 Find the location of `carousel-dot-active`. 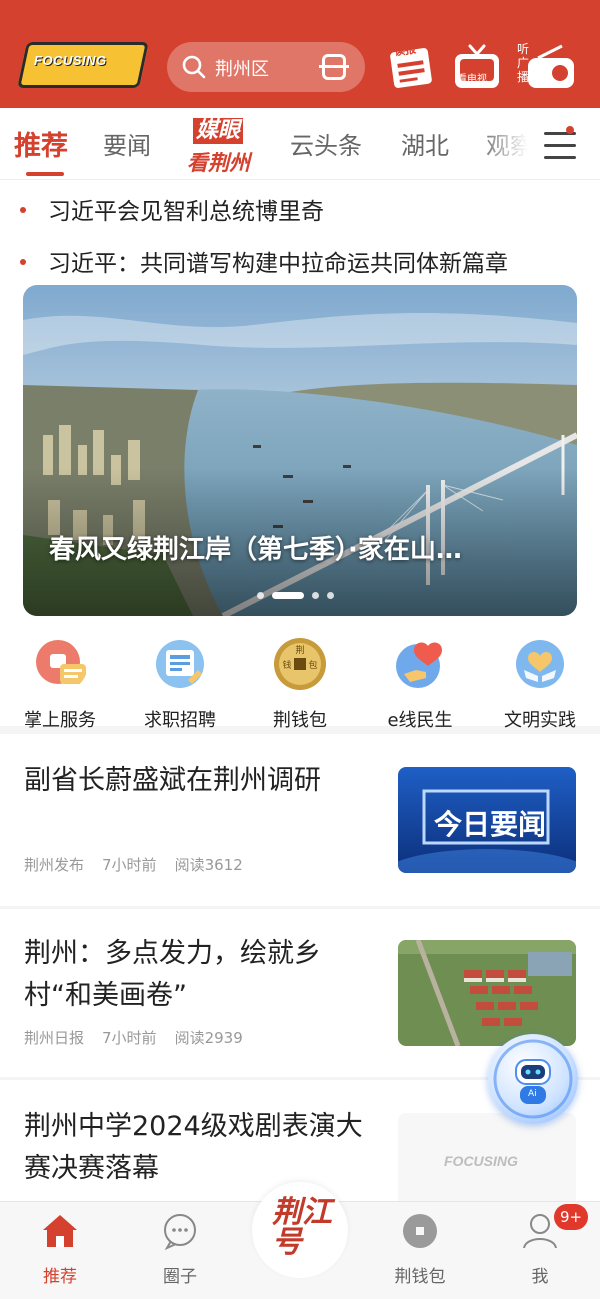

carousel-dot-active is located at coordinates (288, 595).